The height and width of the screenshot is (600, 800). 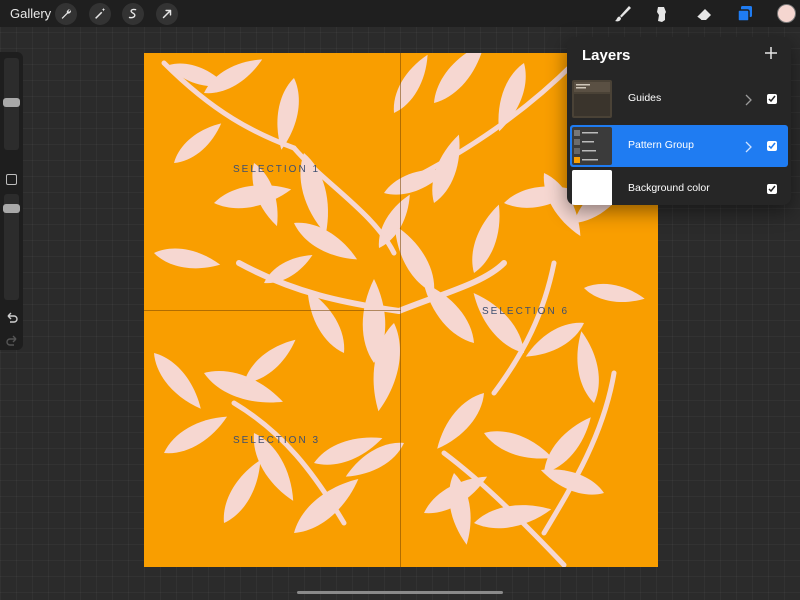 What do you see at coordinates (277, 440) in the screenshot?
I see `selection-label: SELECTION 3` at bounding box center [277, 440].